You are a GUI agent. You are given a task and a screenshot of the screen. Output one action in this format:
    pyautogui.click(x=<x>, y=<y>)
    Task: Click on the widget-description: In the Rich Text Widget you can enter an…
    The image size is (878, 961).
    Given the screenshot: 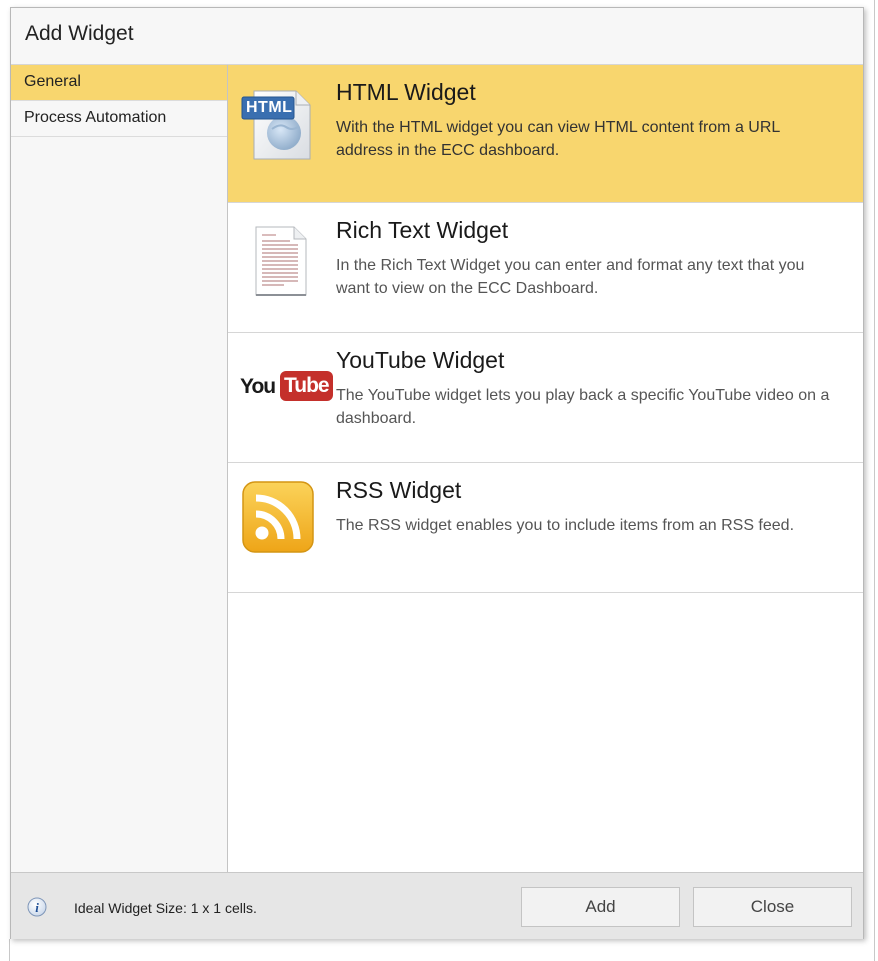 What is the action you would take?
    pyautogui.click(x=570, y=277)
    